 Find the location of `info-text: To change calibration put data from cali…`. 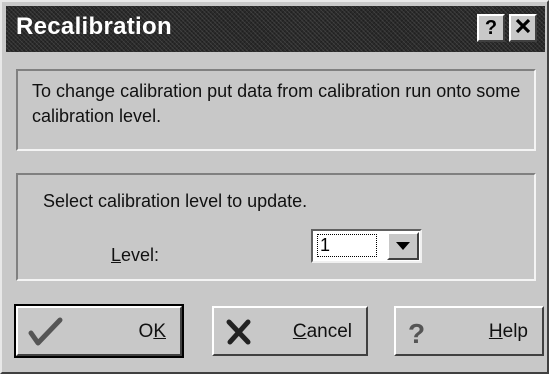

info-text: To change calibration put data from cali… is located at coordinates (276, 103).